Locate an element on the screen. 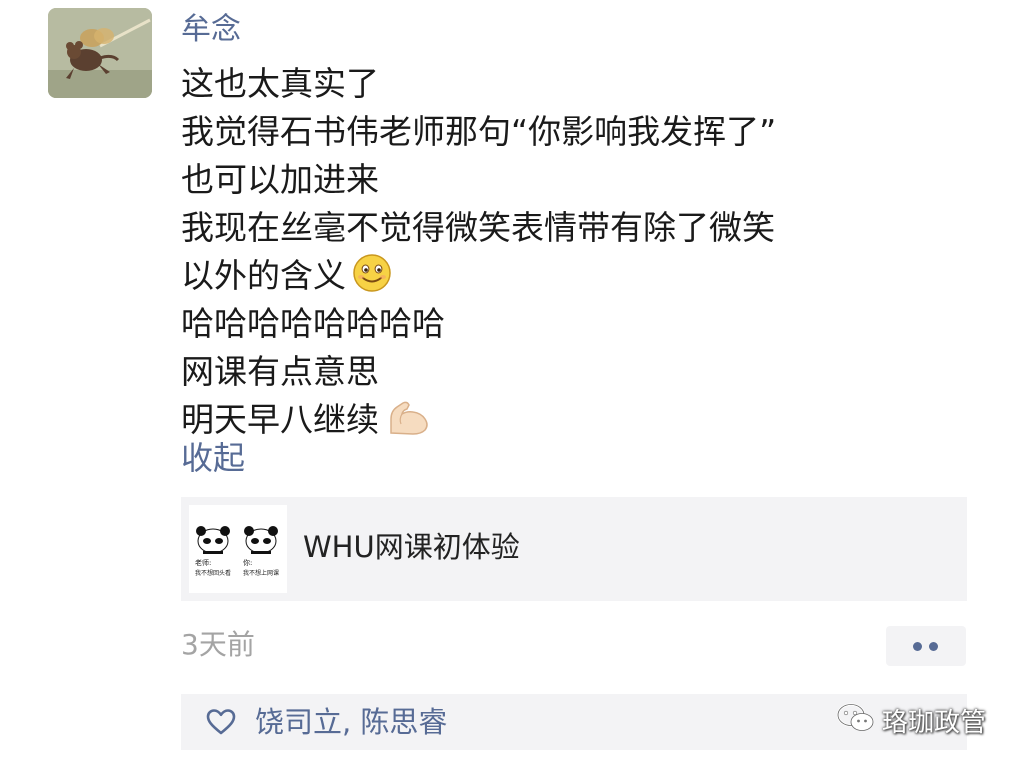 Image resolution: width=1016 pixels, height=762 pixels. collapse-link: 收起 is located at coordinates (213, 458).